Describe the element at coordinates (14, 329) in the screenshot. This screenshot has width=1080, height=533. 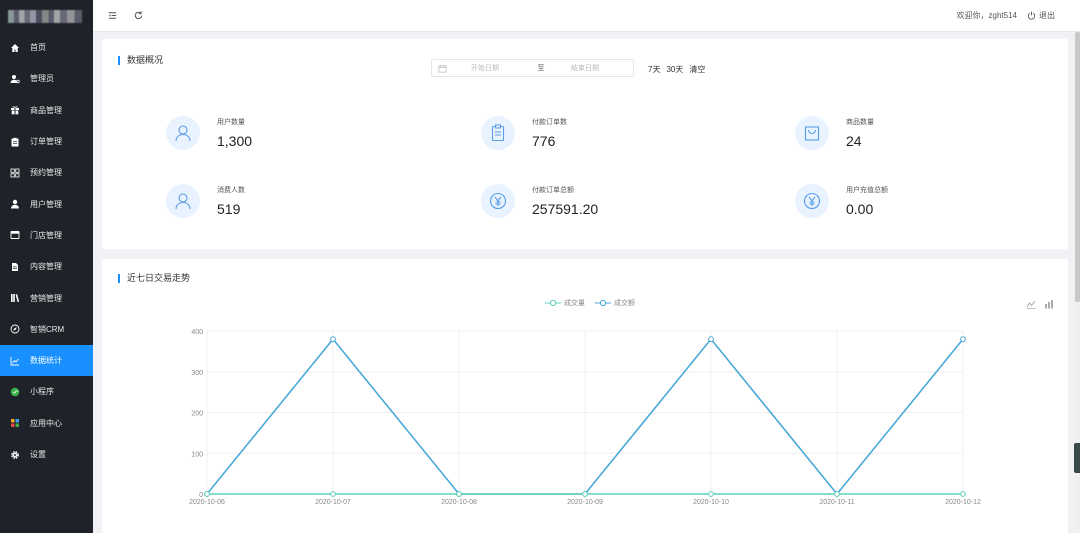
I see `compass-icon` at that location.